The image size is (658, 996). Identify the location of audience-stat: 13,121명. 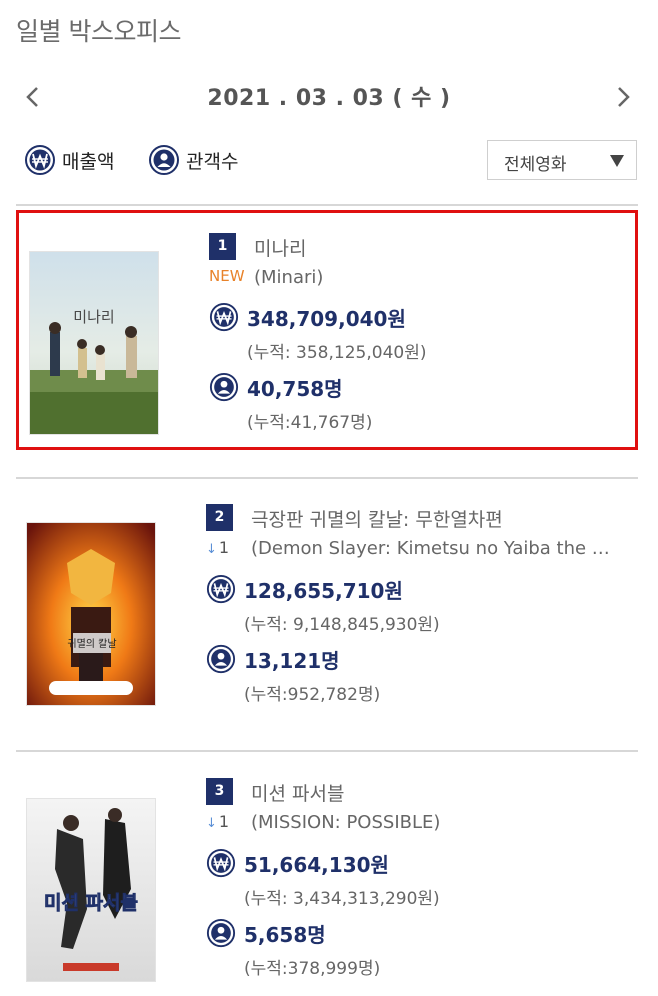
(273, 659).